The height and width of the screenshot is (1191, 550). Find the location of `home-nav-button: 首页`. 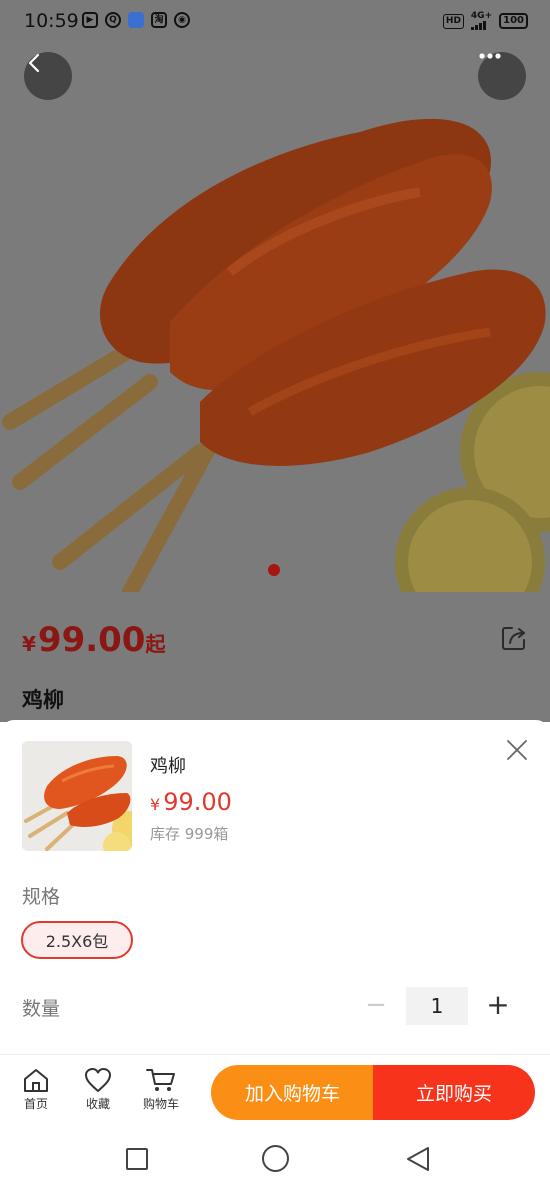

home-nav-button: 首页 is located at coordinates (36, 1089).